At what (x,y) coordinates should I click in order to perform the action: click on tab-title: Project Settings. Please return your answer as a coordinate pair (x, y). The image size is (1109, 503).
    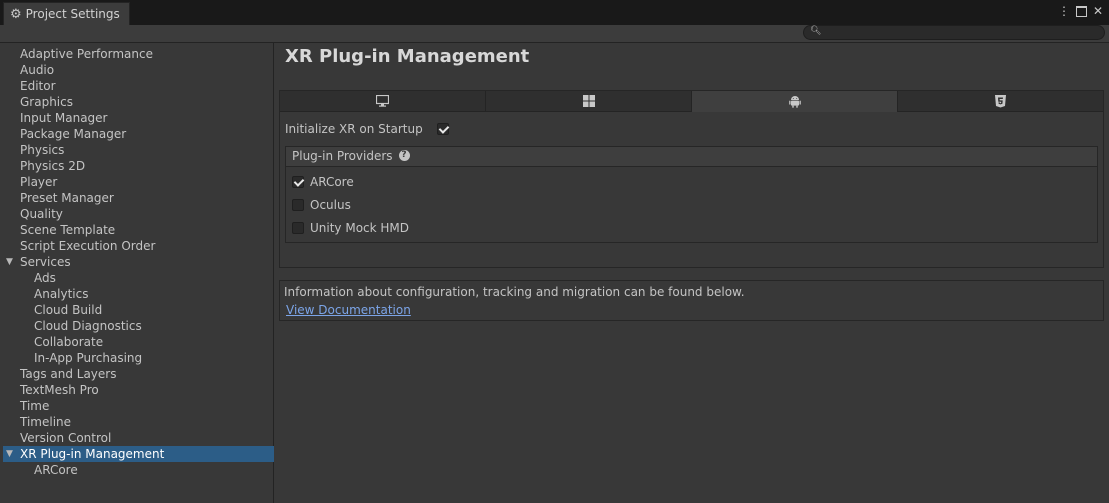
    Looking at the image, I should click on (72, 14).